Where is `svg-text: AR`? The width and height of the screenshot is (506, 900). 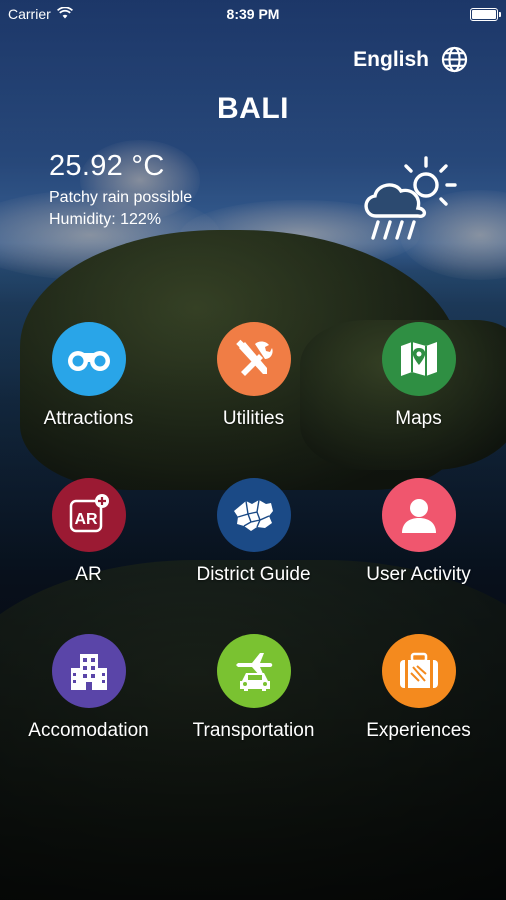 svg-text: AR is located at coordinates (86, 519).